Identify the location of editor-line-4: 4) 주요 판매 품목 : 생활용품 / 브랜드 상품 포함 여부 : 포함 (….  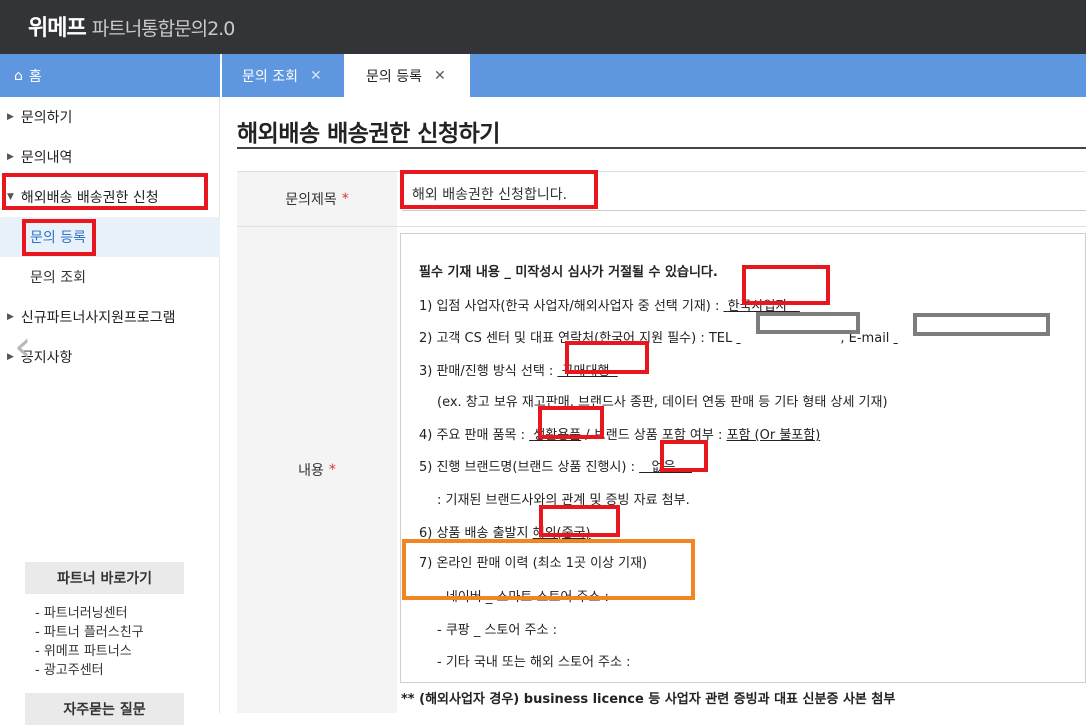
(620, 435).